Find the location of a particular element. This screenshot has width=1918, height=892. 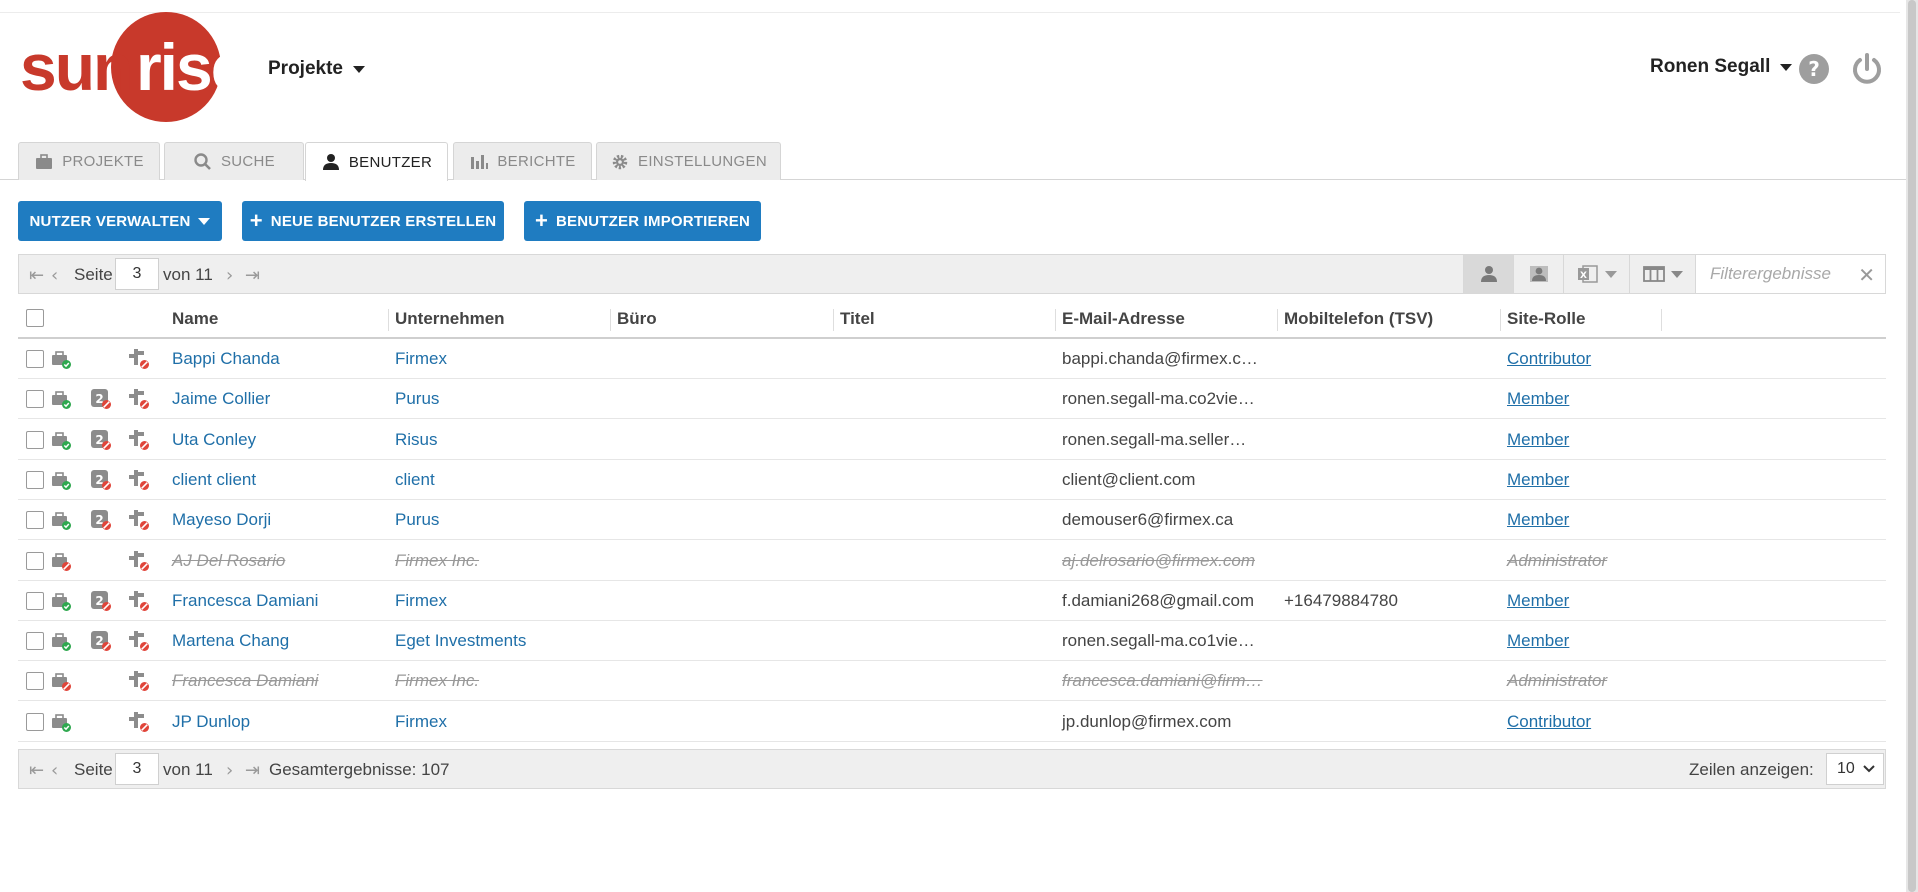

company-link: client is located at coordinates (415, 480).